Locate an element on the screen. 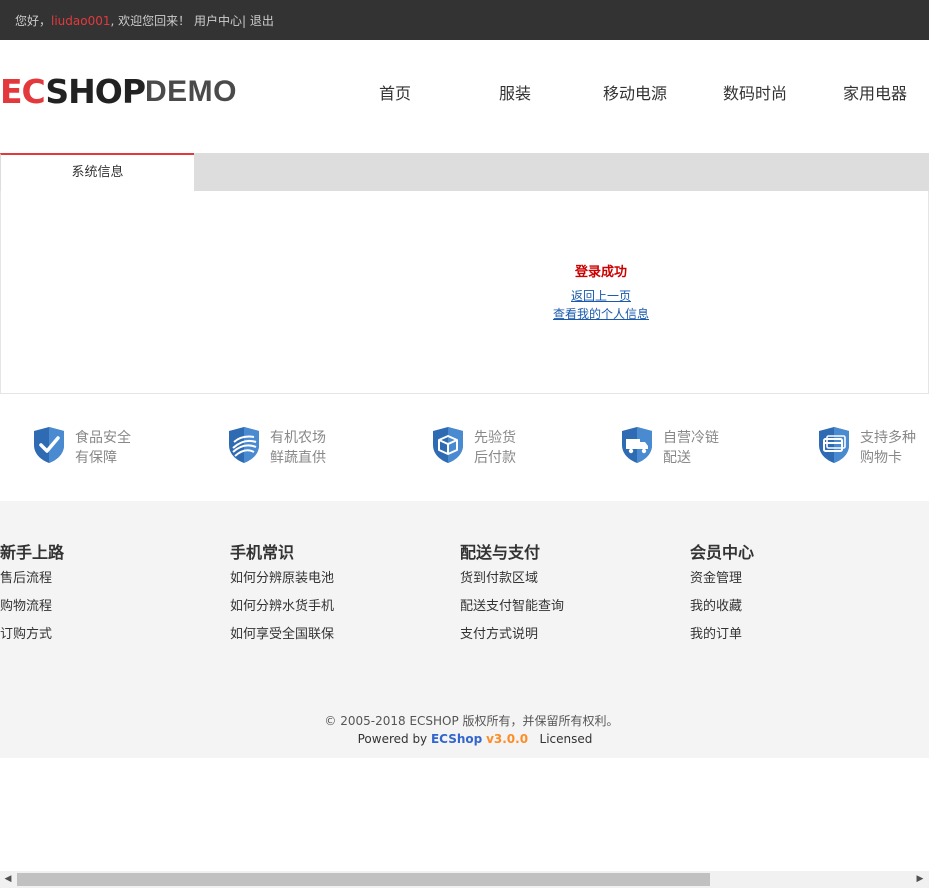  scroll-right-arrow-icon: ▶ is located at coordinates (920, 879).